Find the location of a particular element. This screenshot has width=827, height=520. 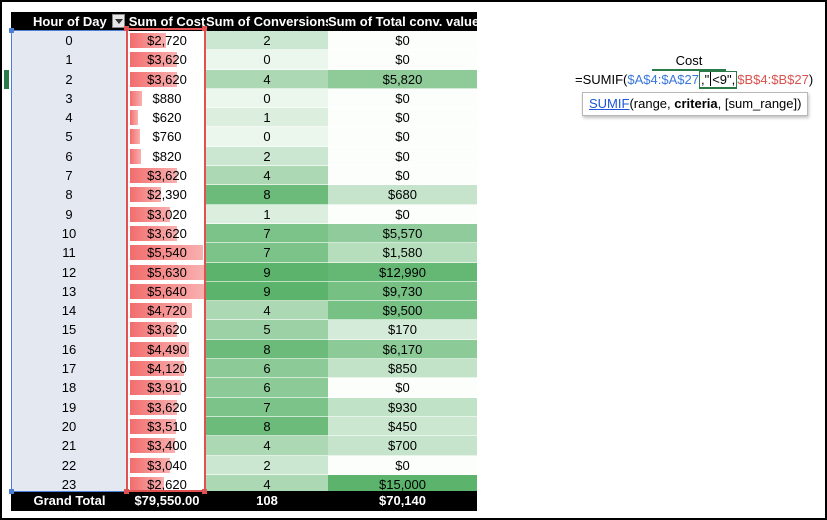

cost-cell: $3,510 is located at coordinates (167, 426).